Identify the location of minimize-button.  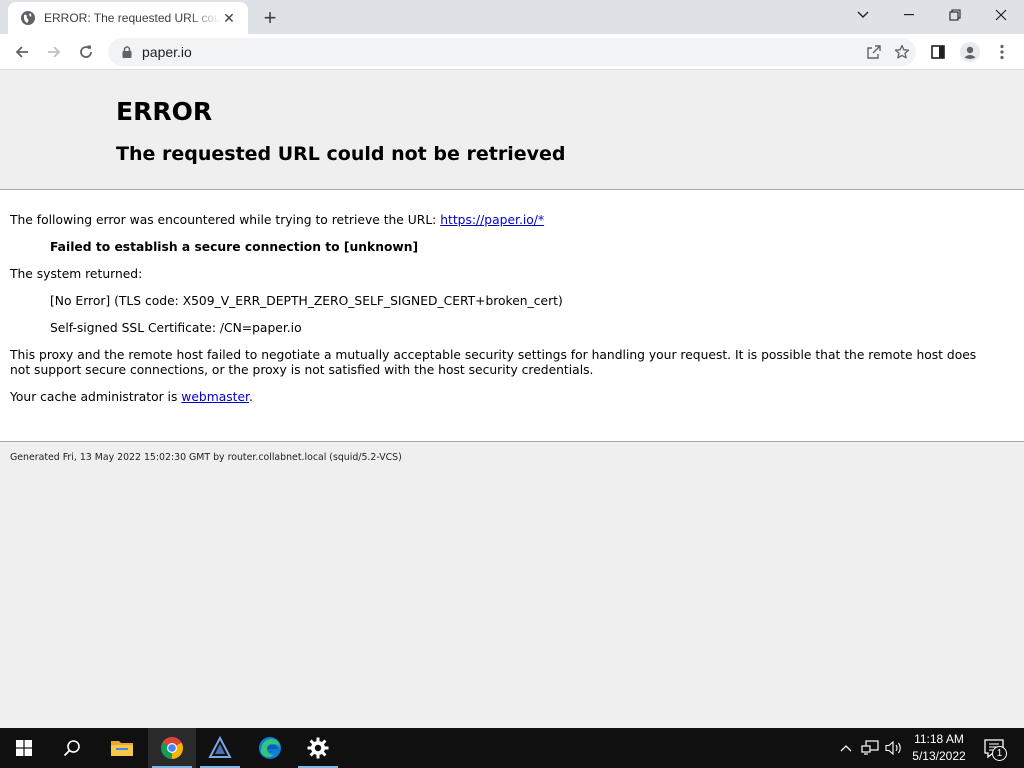
(909, 15).